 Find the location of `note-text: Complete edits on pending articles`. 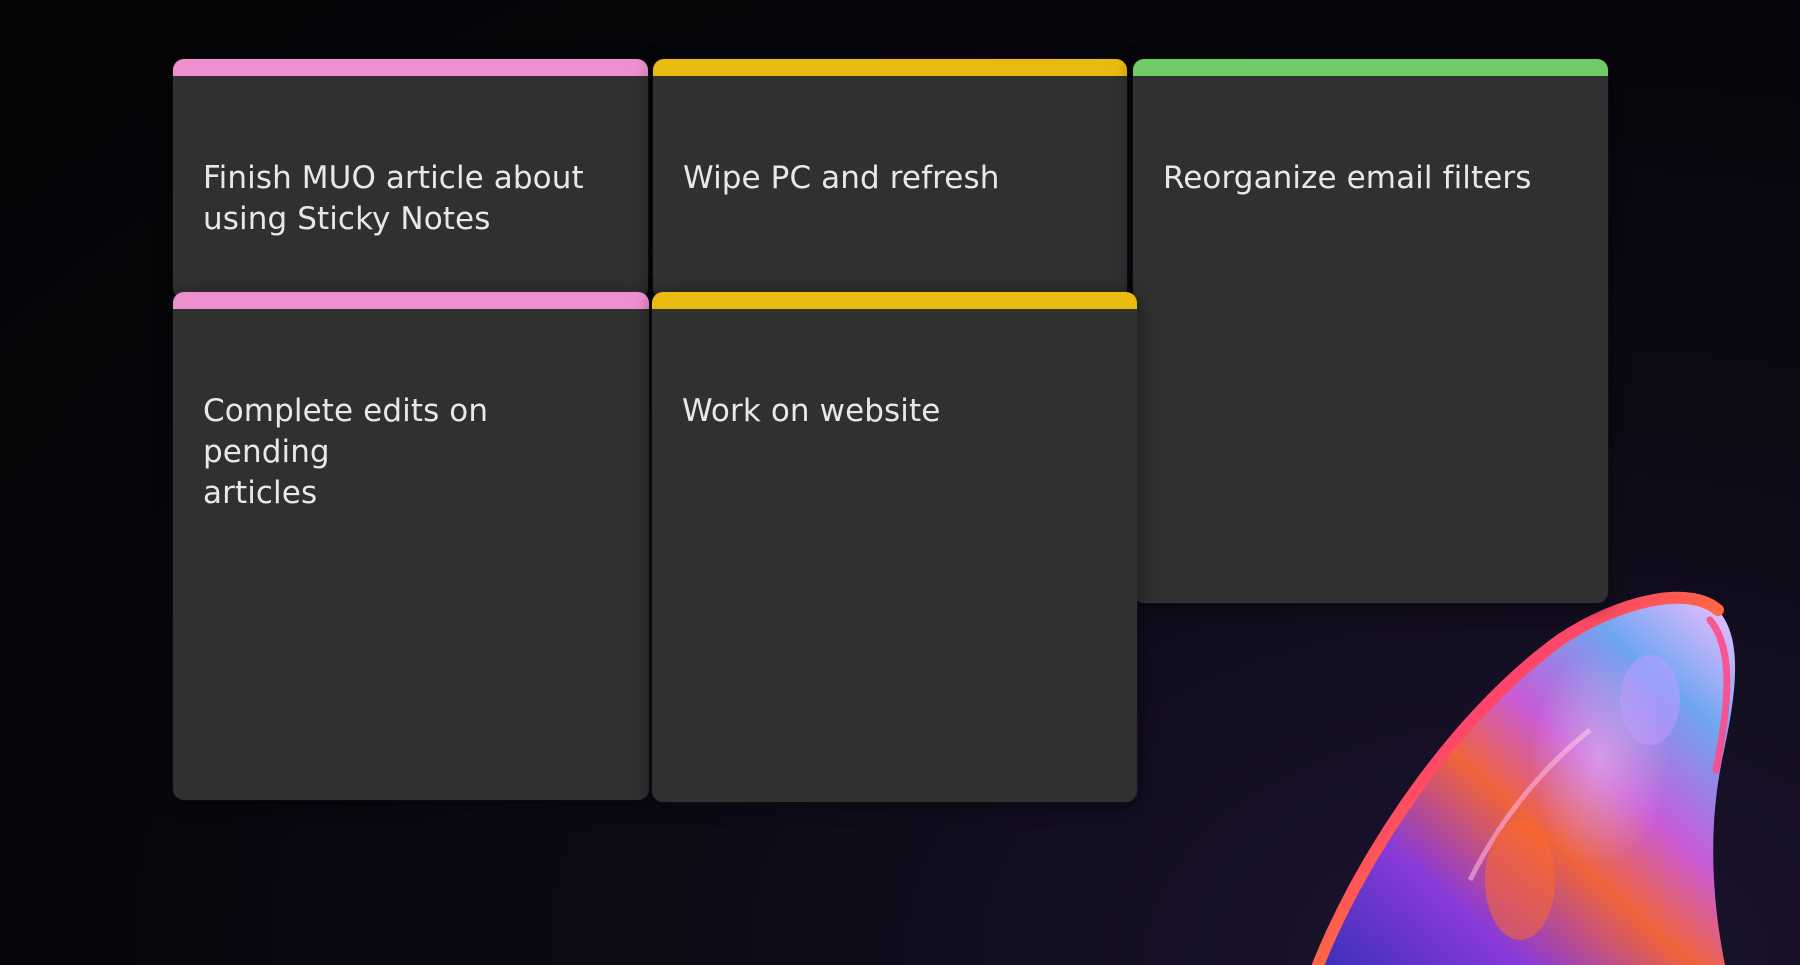

note-text: Complete edits on pending articles is located at coordinates (411, 452).